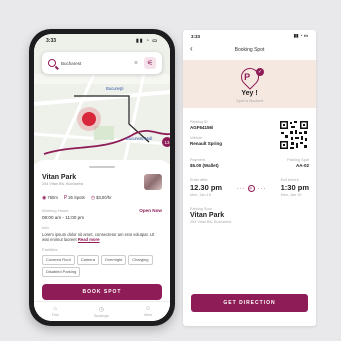  What do you see at coordinates (199, 180) in the screenshot?
I see `enter-label: Enter after` at bounding box center [199, 180].